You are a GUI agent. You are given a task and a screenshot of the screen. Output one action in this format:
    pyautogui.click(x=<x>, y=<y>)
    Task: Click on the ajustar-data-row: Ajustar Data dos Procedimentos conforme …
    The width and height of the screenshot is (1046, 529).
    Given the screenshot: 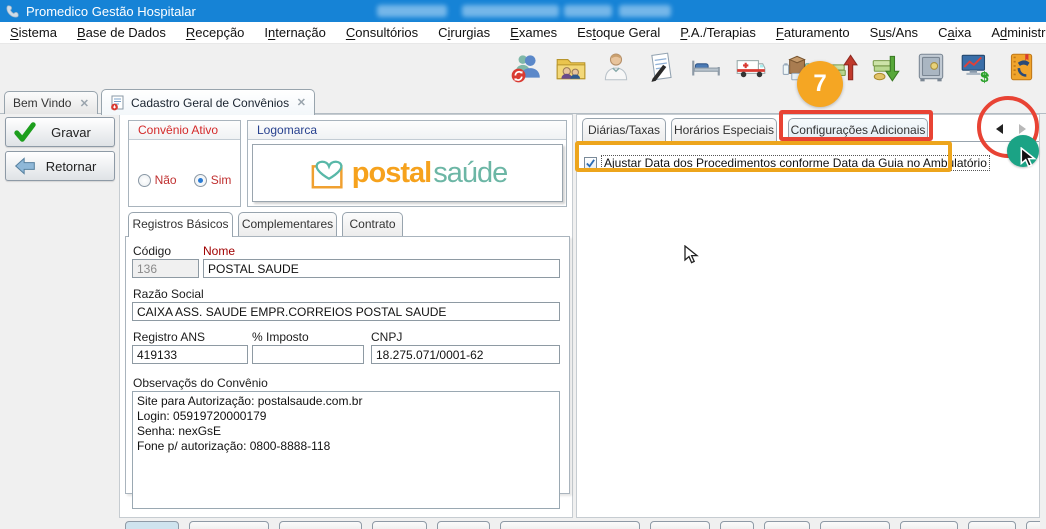 What is the action you would take?
    pyautogui.click(x=787, y=163)
    